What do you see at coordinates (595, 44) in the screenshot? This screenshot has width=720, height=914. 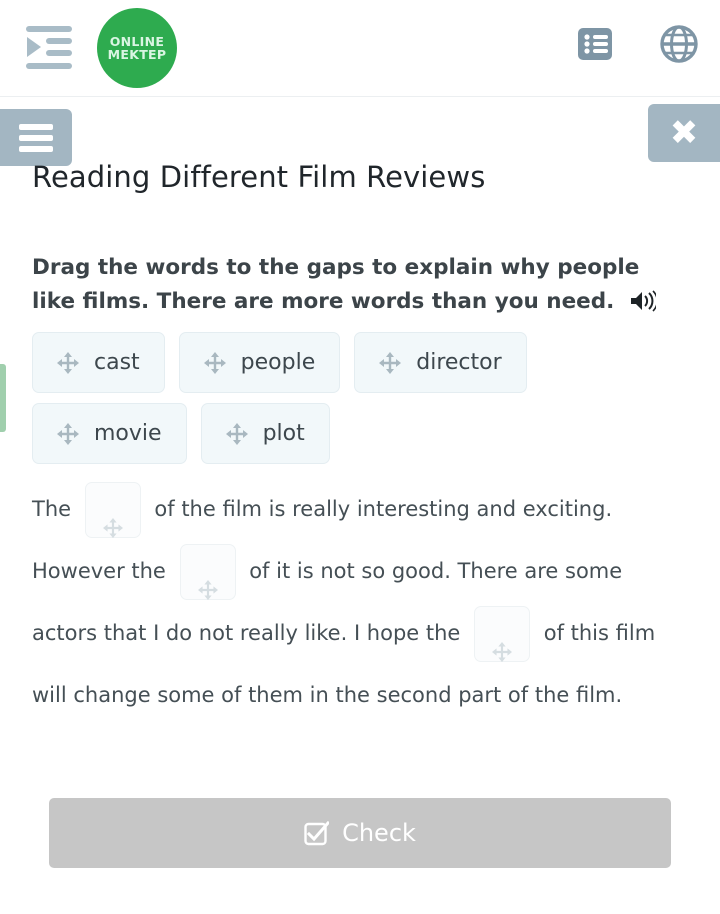 I see `list-view-icon` at bounding box center [595, 44].